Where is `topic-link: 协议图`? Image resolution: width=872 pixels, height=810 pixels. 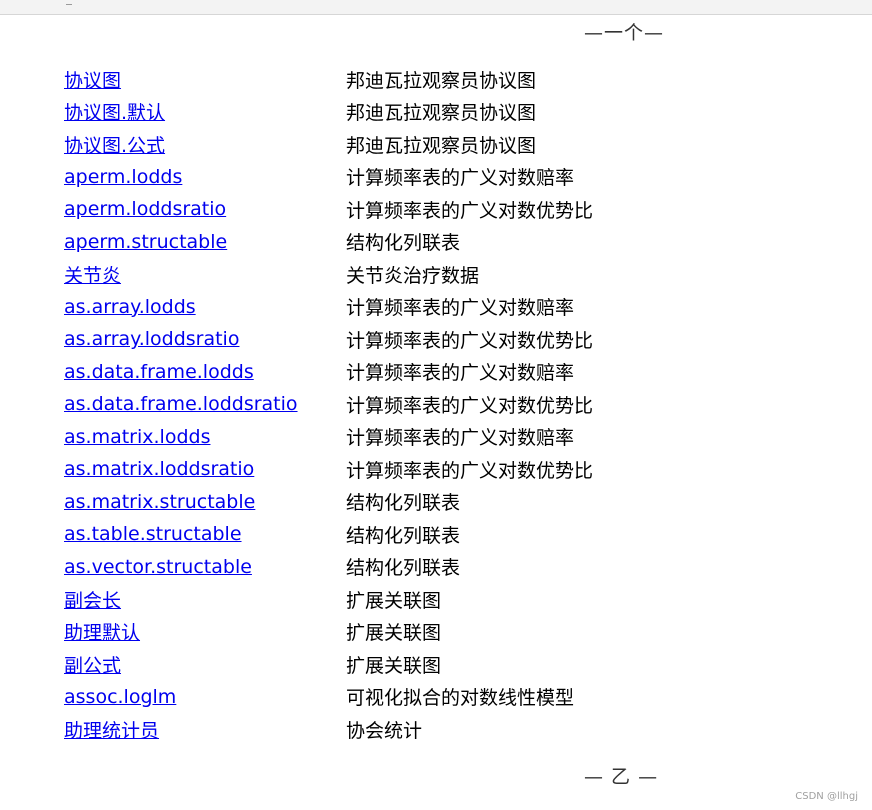
topic-link: 协议图 is located at coordinates (92, 81).